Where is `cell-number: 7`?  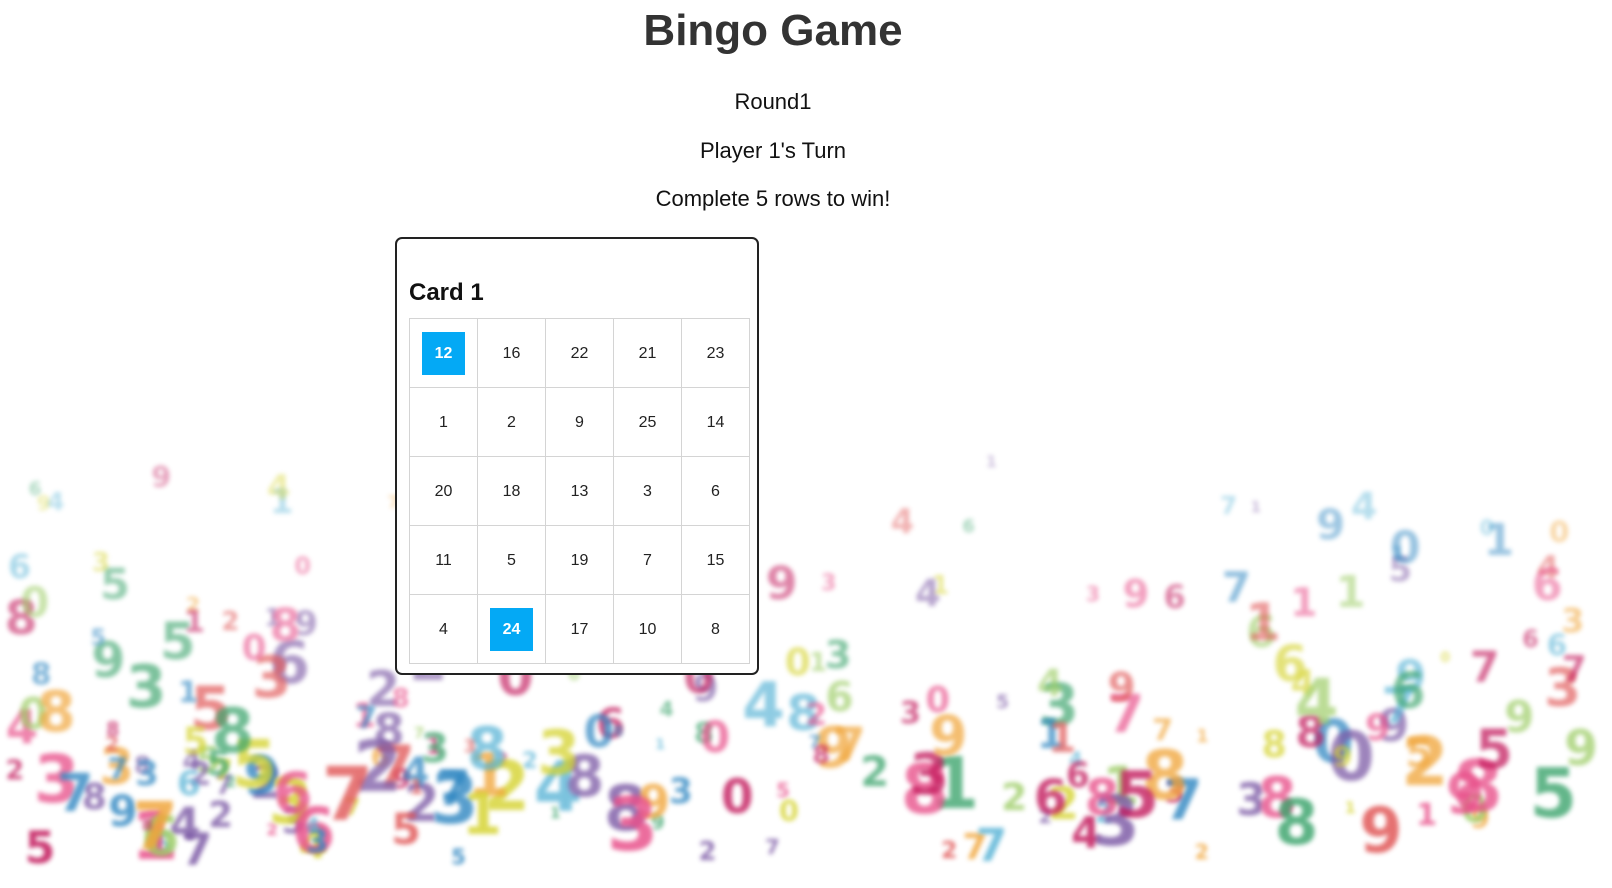 cell-number: 7 is located at coordinates (647, 560).